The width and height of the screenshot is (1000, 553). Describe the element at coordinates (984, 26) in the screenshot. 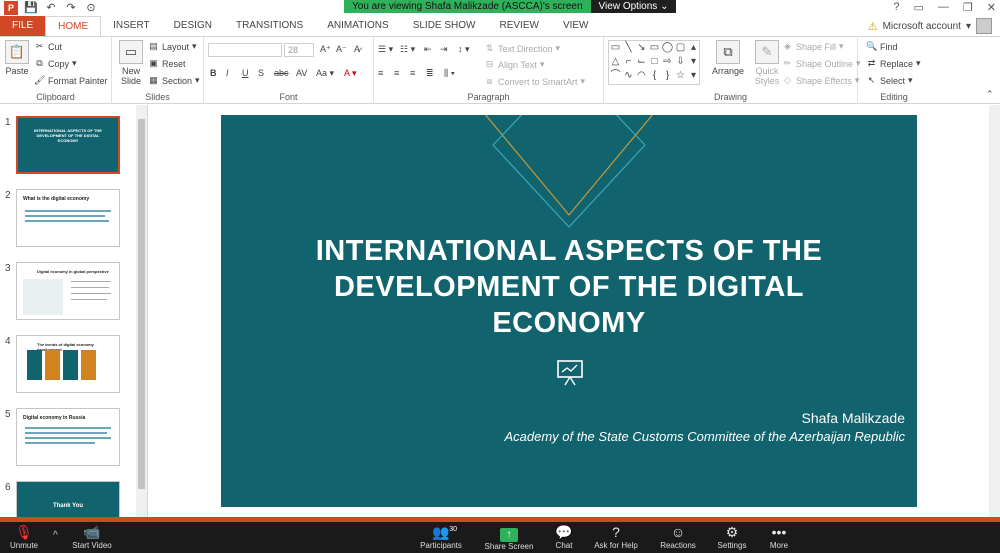

I see `avatar` at that location.